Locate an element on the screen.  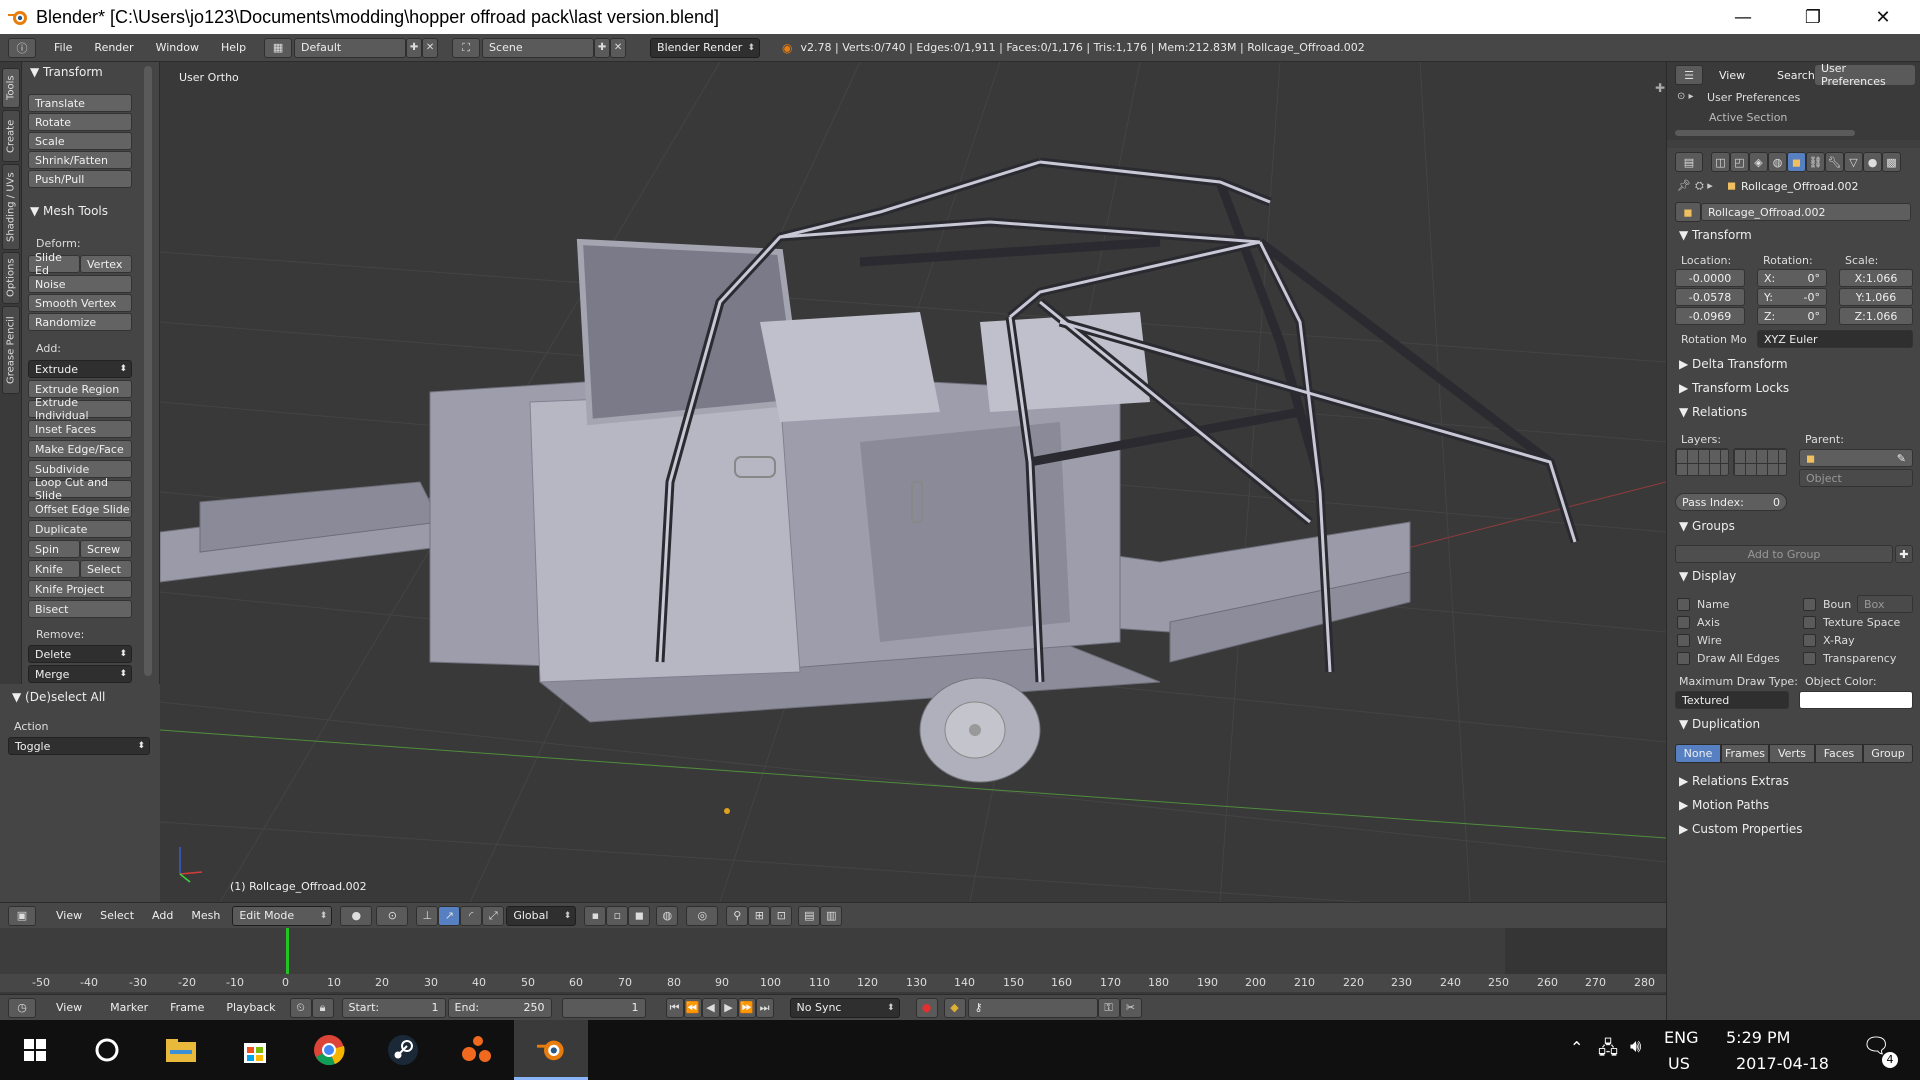
inset-faces-button: Inset Faces is located at coordinates (80, 429).